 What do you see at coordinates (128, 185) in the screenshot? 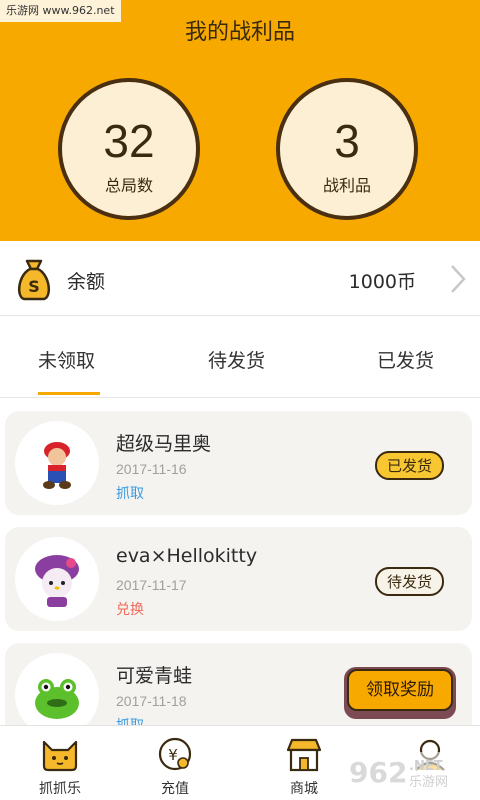
I see `total-rounds-label: 总局数` at bounding box center [128, 185].